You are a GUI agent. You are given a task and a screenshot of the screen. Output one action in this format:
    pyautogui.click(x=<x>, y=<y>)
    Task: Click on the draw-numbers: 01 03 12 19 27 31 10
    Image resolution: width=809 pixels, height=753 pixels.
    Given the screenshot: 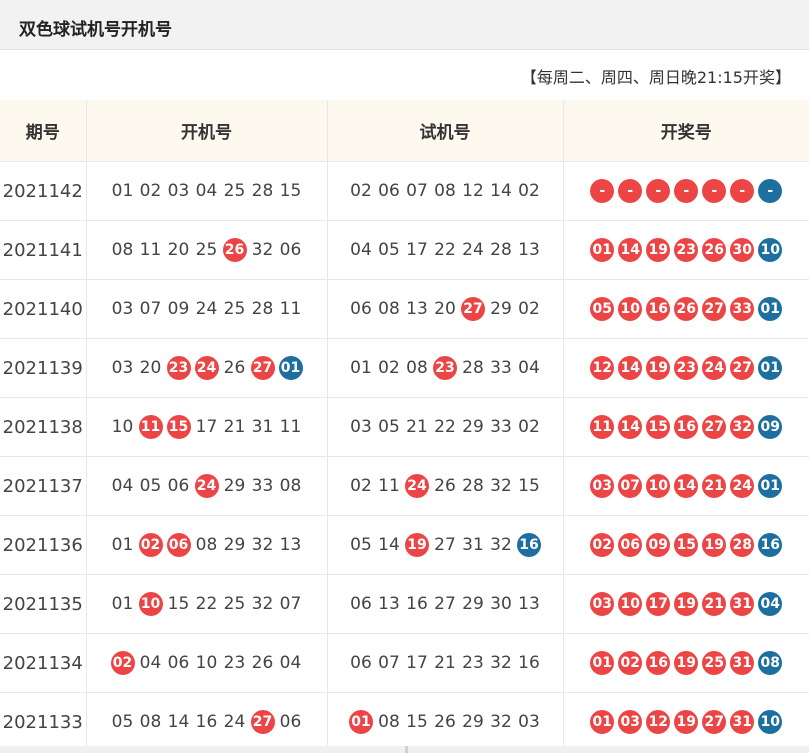 What is the action you would take?
    pyautogui.click(x=686, y=722)
    